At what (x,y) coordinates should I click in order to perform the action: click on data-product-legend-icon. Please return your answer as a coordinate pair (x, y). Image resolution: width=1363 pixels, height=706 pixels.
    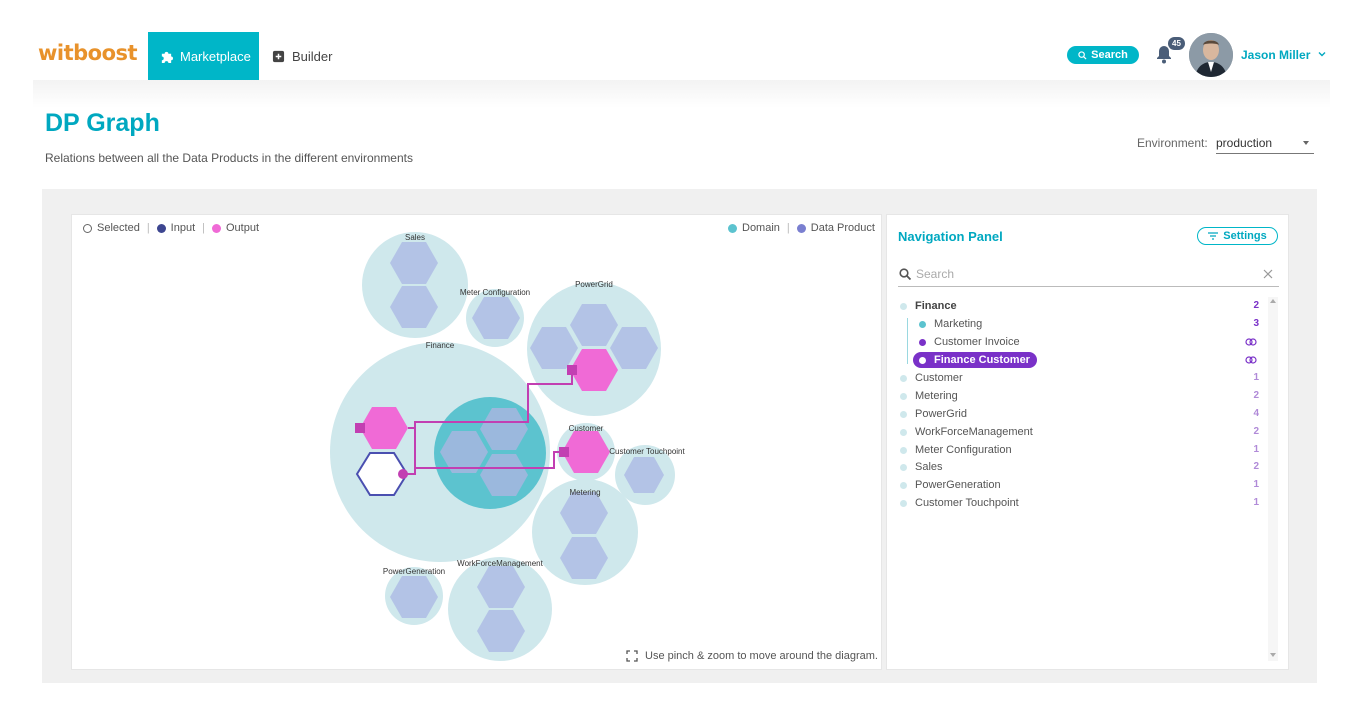
    Looking at the image, I should click on (801, 228).